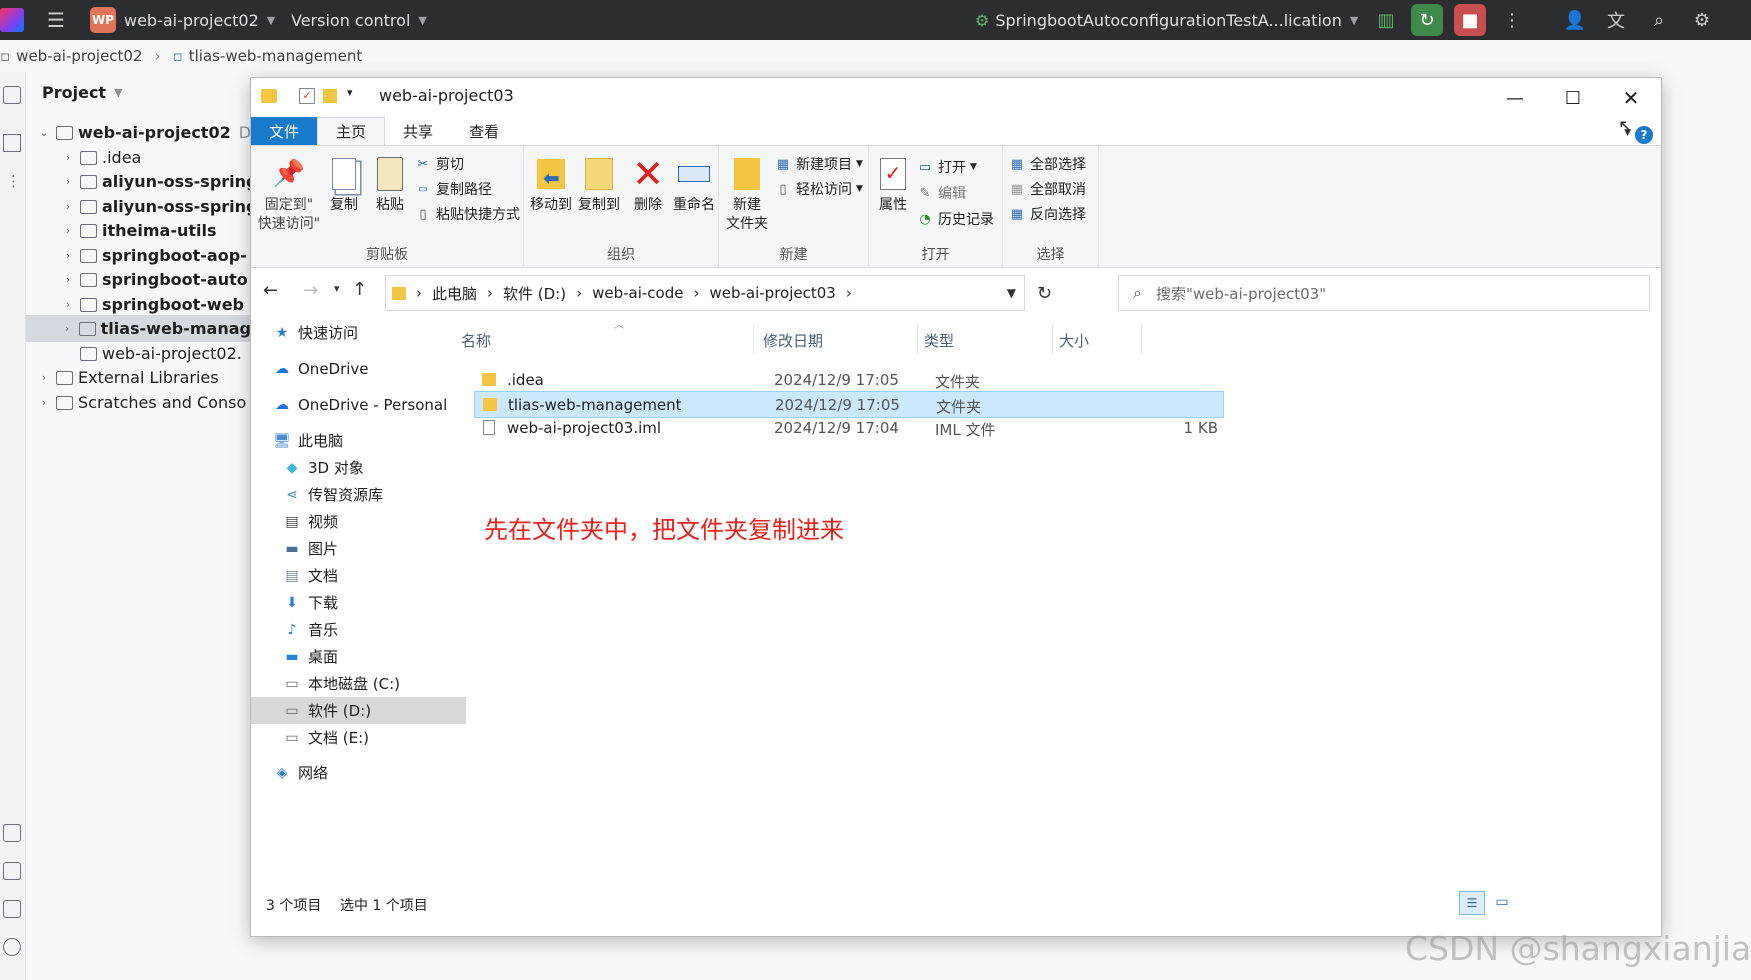  Describe the element at coordinates (289, 194) in the screenshot. I see `pin-quick-access-button: 📌 固定到" 快速访问"` at that location.